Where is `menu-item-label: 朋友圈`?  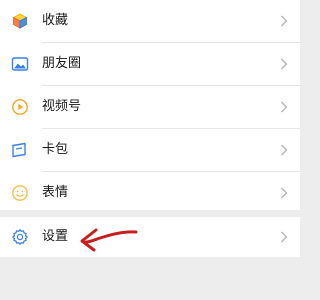 menu-item-label: 朋友圈 is located at coordinates (62, 63).